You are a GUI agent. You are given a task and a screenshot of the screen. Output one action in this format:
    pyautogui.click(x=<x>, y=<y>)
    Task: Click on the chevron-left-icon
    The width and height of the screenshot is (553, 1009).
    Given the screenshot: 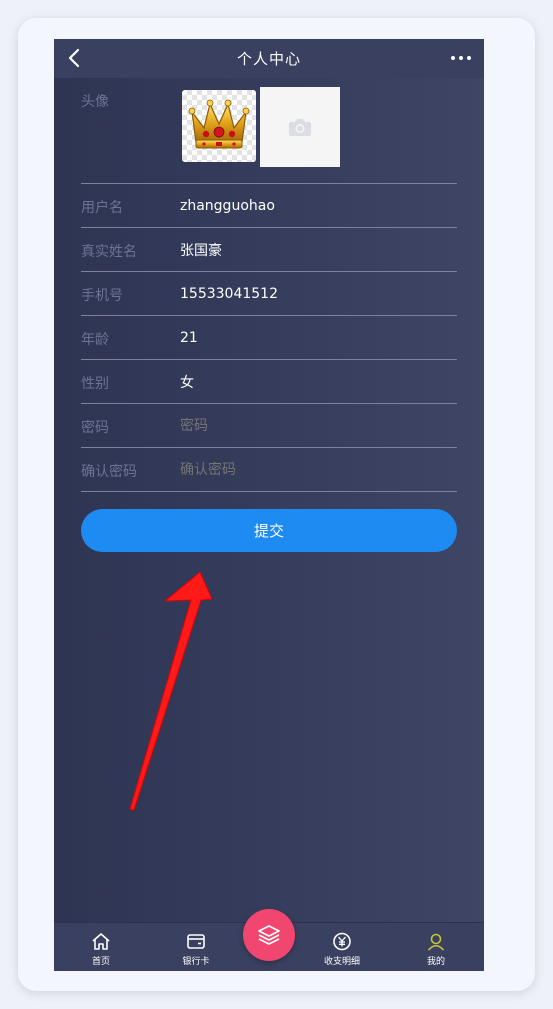 What is the action you would take?
    pyautogui.click(x=75, y=58)
    